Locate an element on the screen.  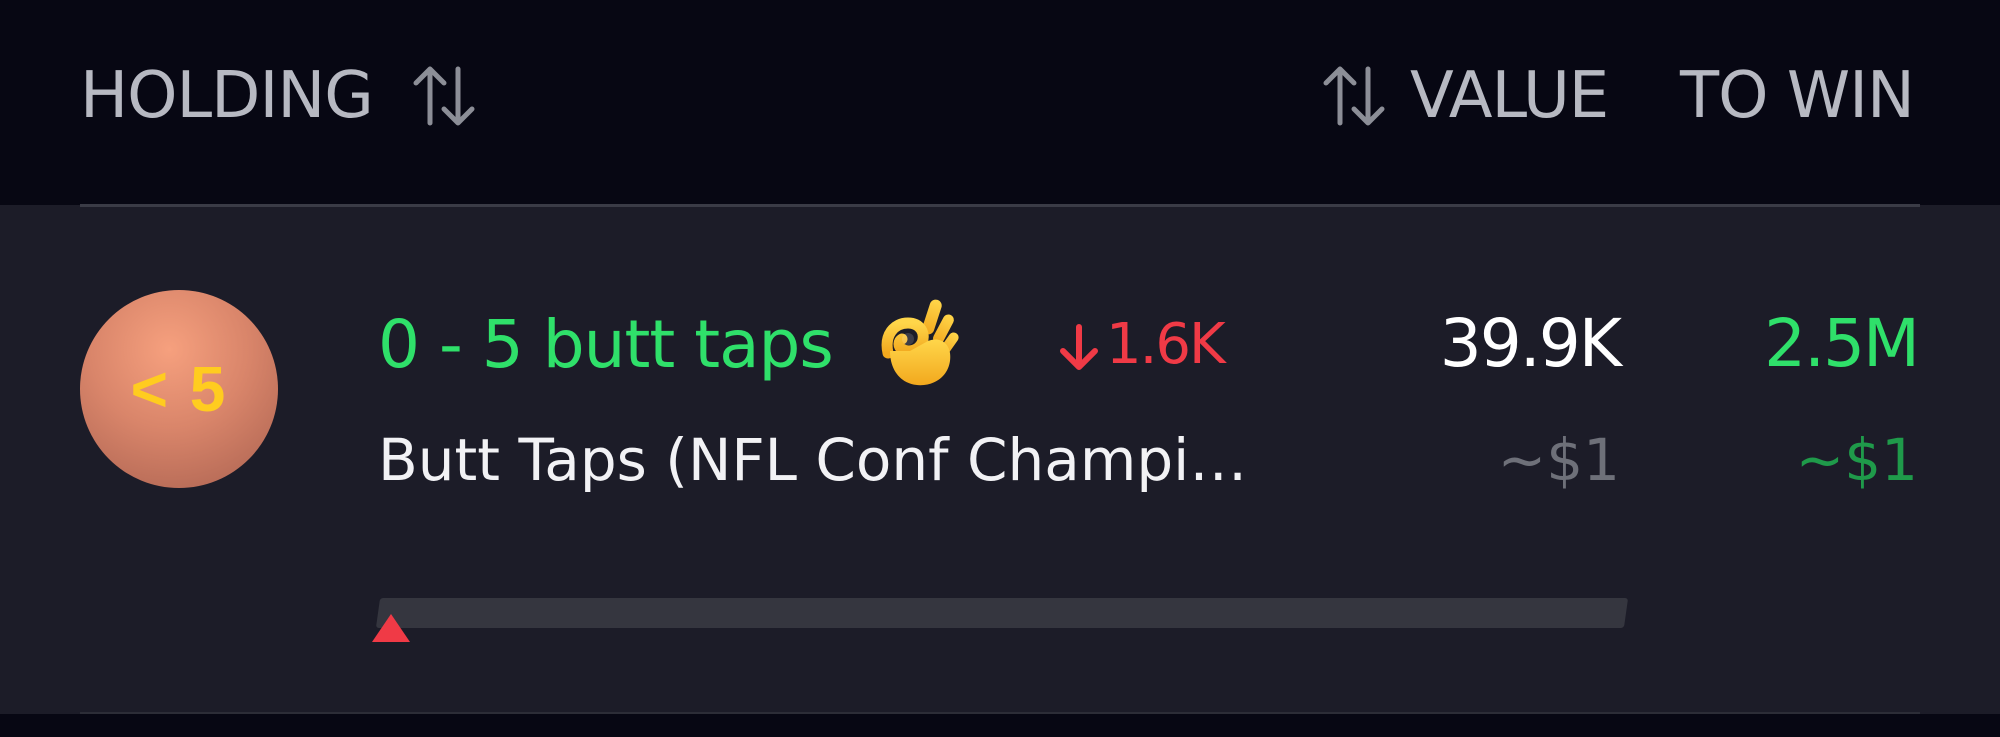
outcome-badge: < 5 is located at coordinates (179, 389).